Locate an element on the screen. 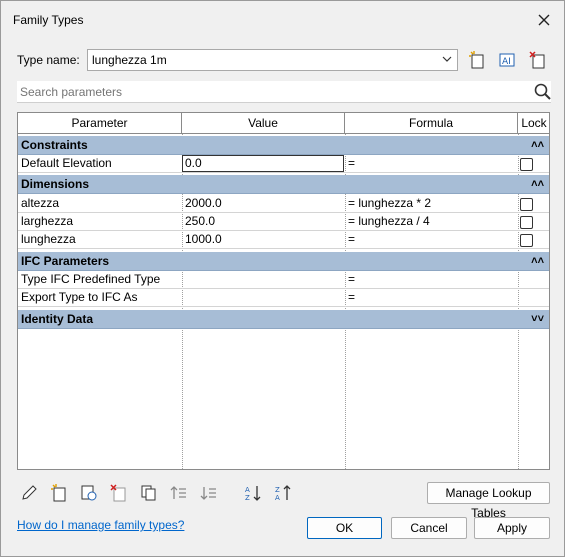 The image size is (565, 557). sort-descending-button: Z A is located at coordinates (283, 493).